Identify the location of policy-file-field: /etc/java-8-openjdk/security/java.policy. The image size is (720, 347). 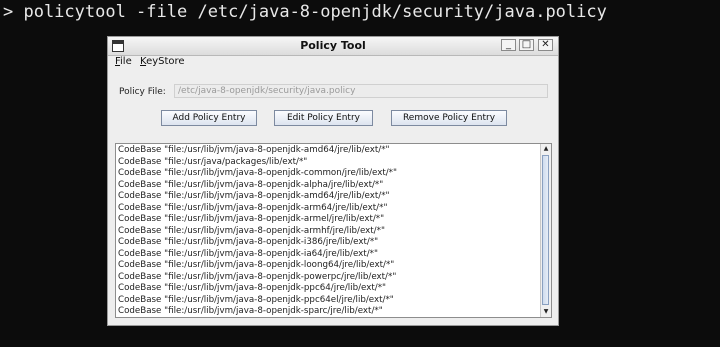
(361, 91).